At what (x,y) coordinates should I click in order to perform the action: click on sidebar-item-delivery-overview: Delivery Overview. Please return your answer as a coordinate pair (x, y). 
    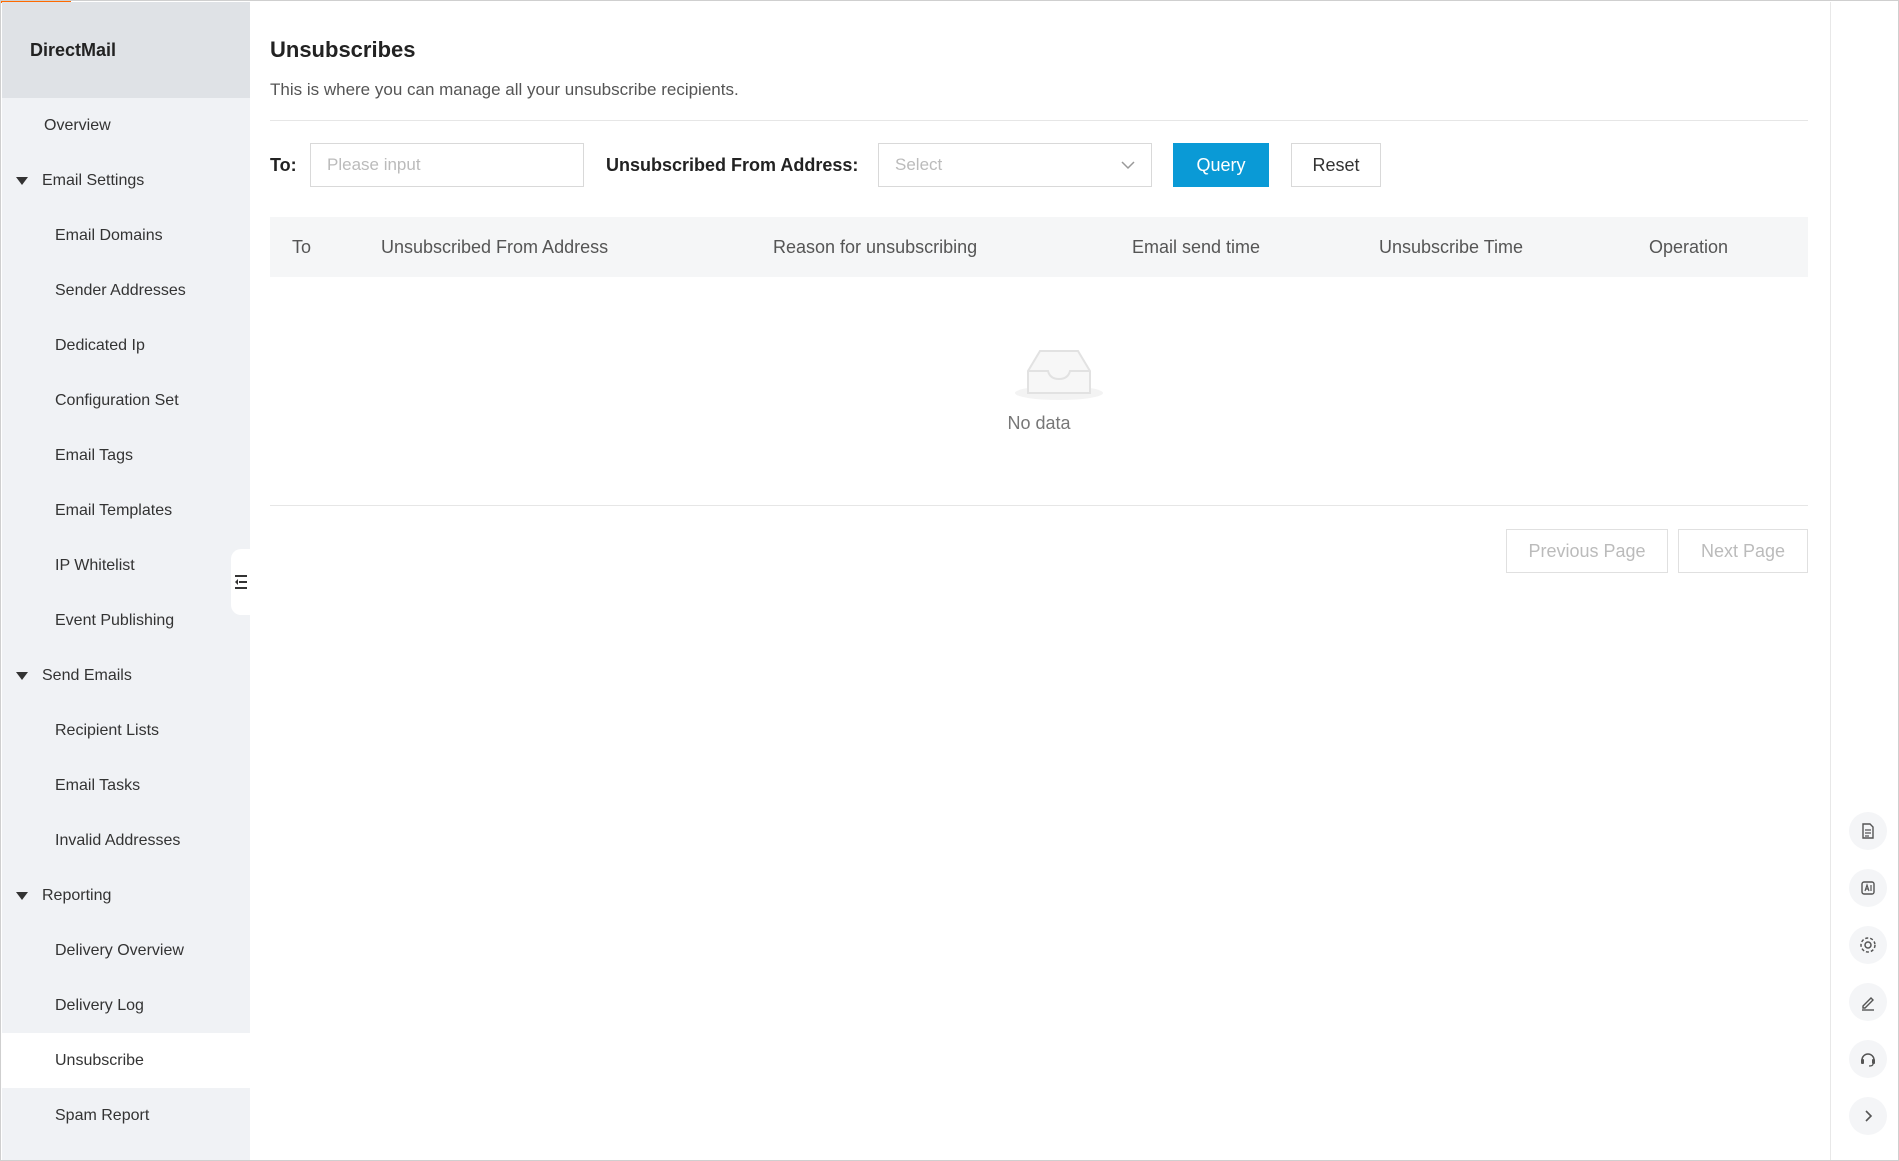
    Looking at the image, I should click on (126, 950).